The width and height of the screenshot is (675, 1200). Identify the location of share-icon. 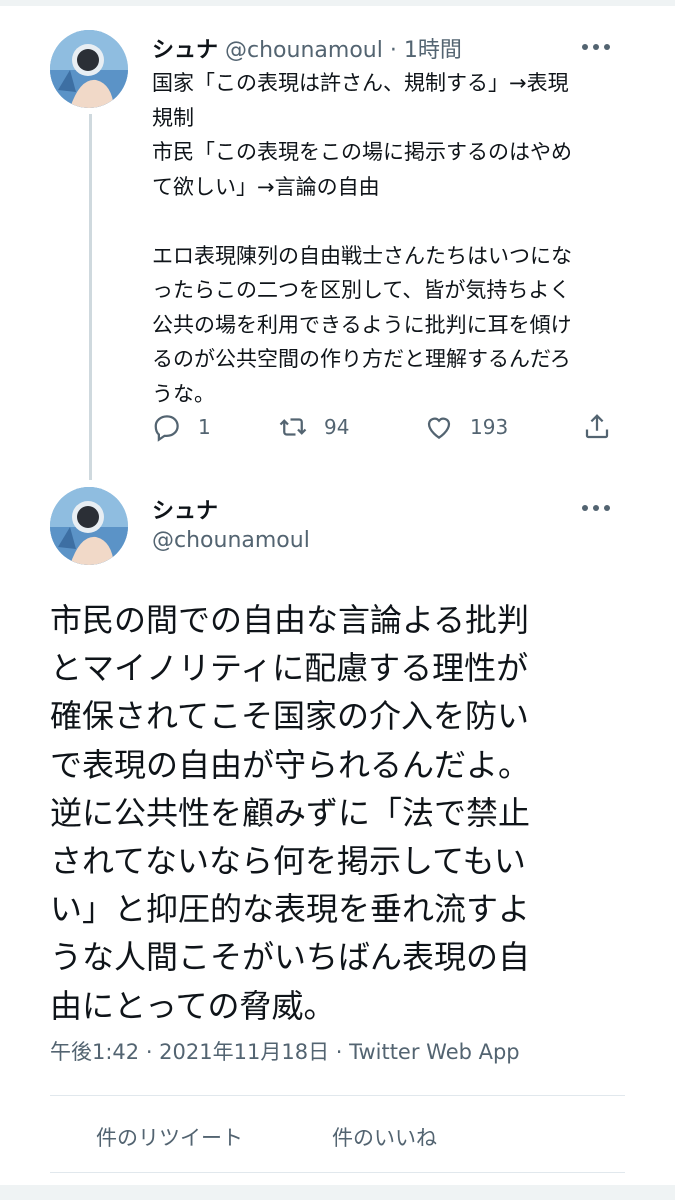
(597, 426).